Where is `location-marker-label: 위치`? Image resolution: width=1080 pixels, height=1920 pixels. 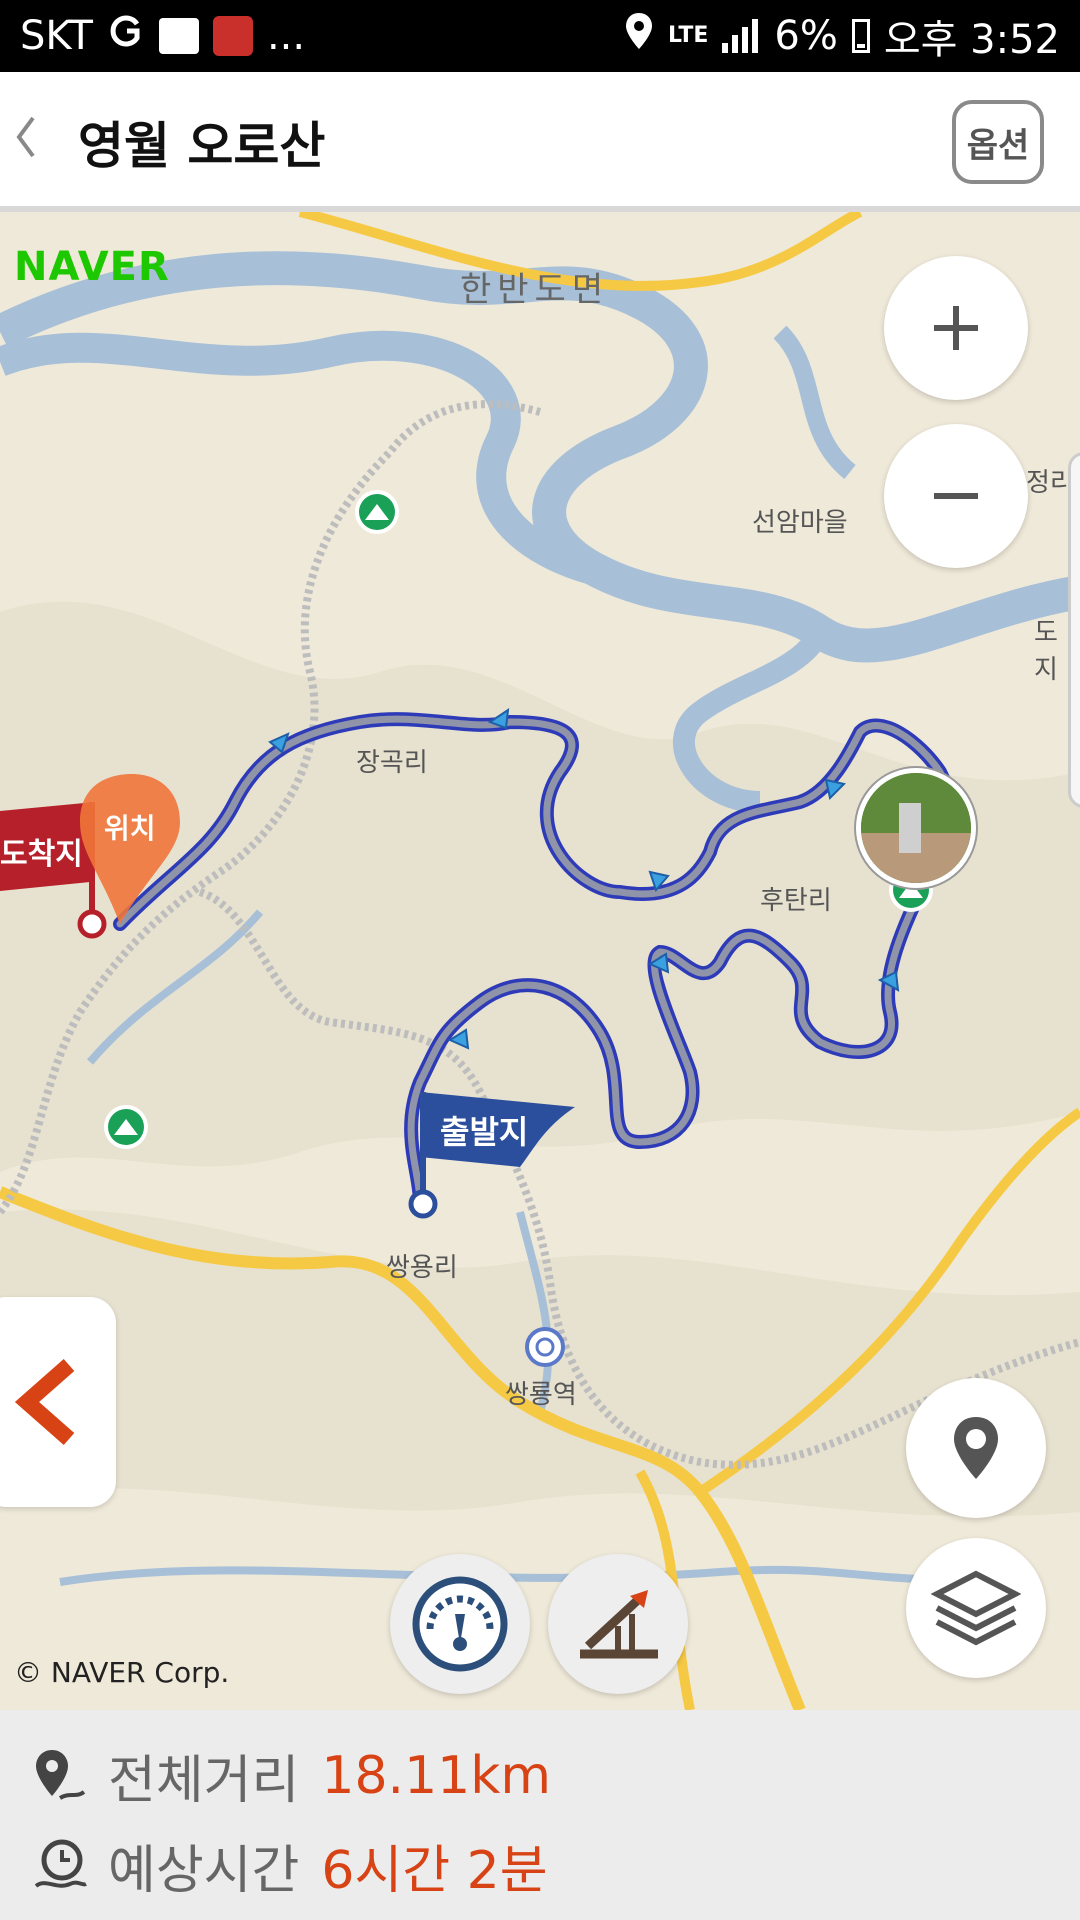 location-marker-label: 위치 is located at coordinates (130, 828).